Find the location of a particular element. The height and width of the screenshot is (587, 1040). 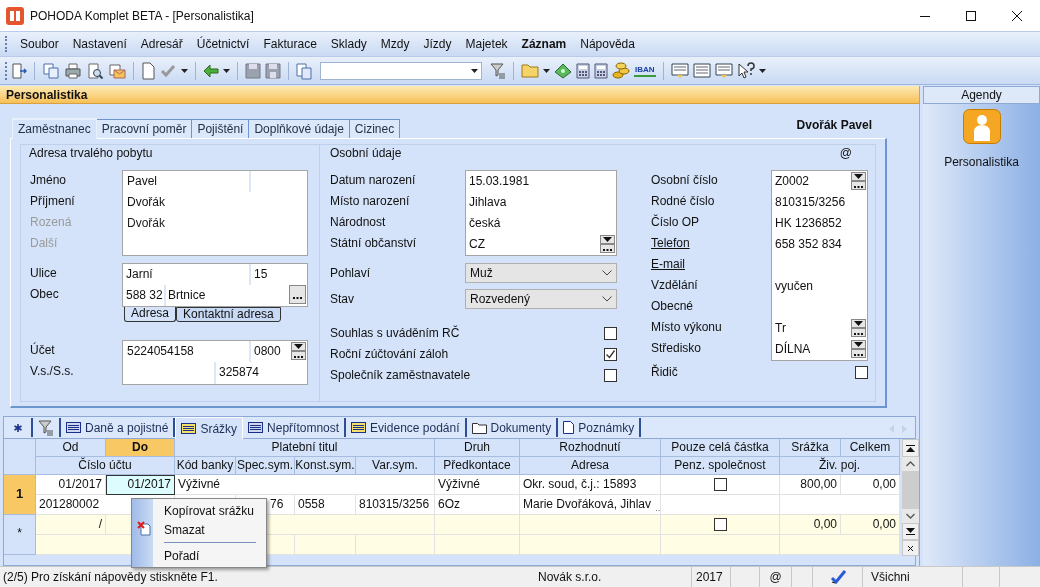

iban-button: IBAN is located at coordinates (645, 70).